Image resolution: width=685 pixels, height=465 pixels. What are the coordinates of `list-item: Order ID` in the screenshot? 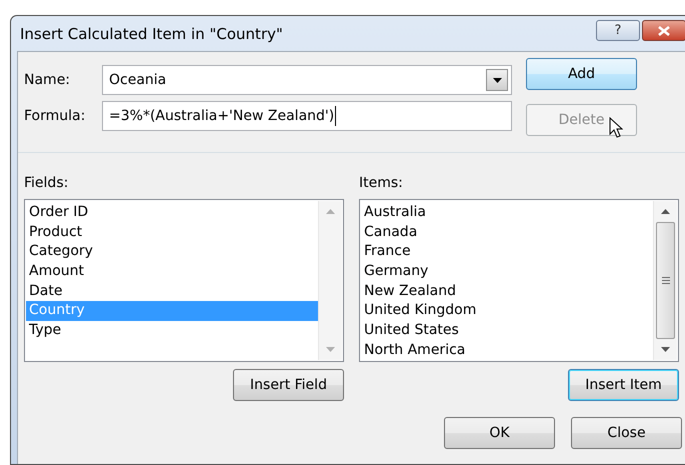 It's located at (172, 213).